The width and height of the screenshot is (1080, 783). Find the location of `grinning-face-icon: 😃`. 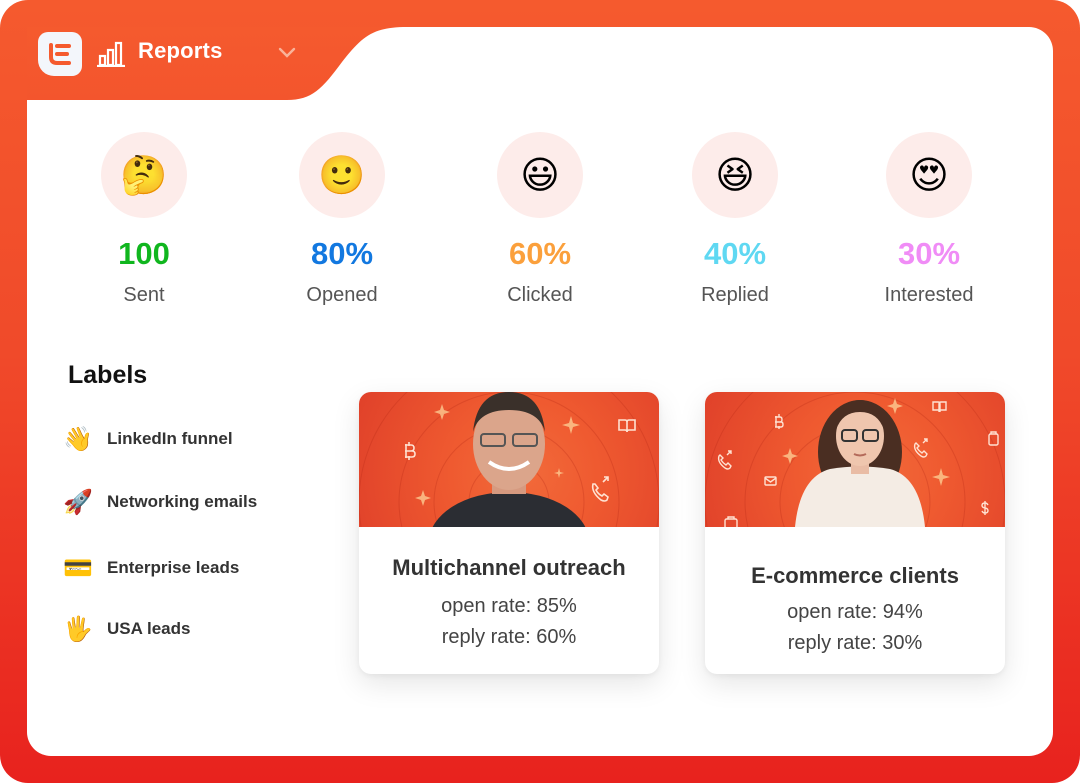

grinning-face-icon: 😃 is located at coordinates (540, 175).